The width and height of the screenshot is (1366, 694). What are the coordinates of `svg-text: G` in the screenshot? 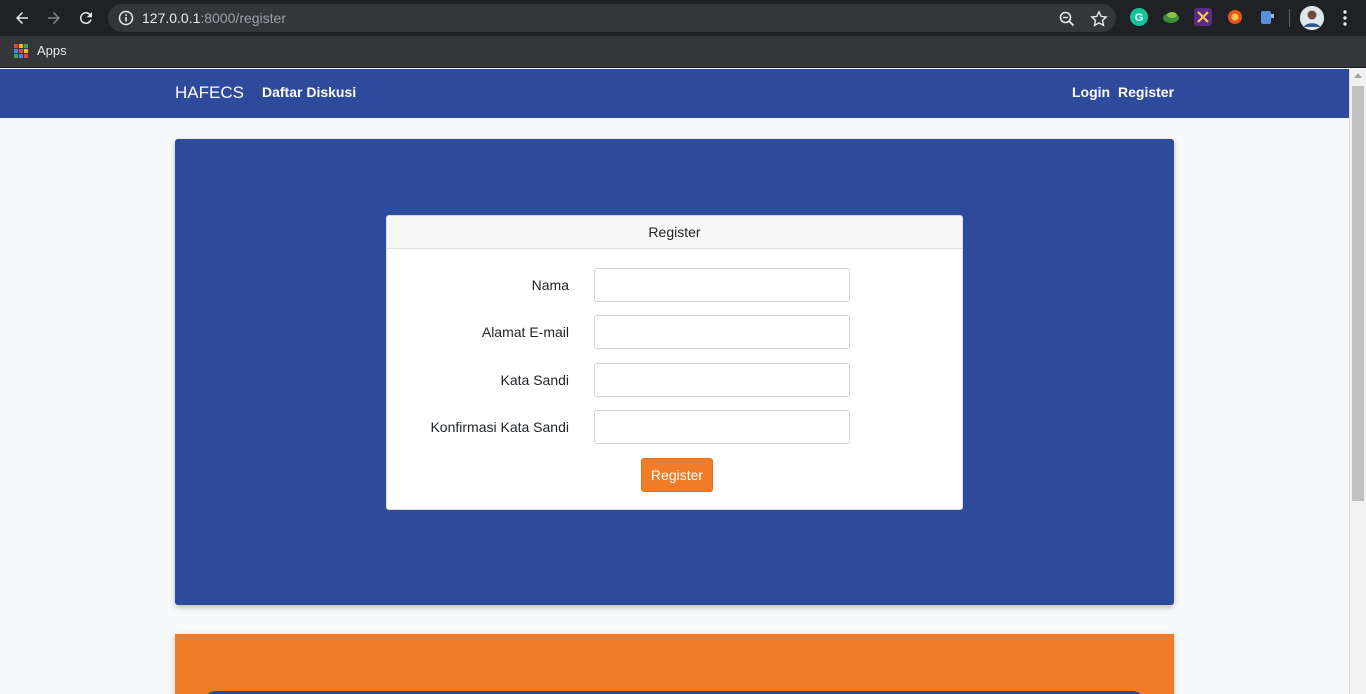 It's located at (1139, 18).